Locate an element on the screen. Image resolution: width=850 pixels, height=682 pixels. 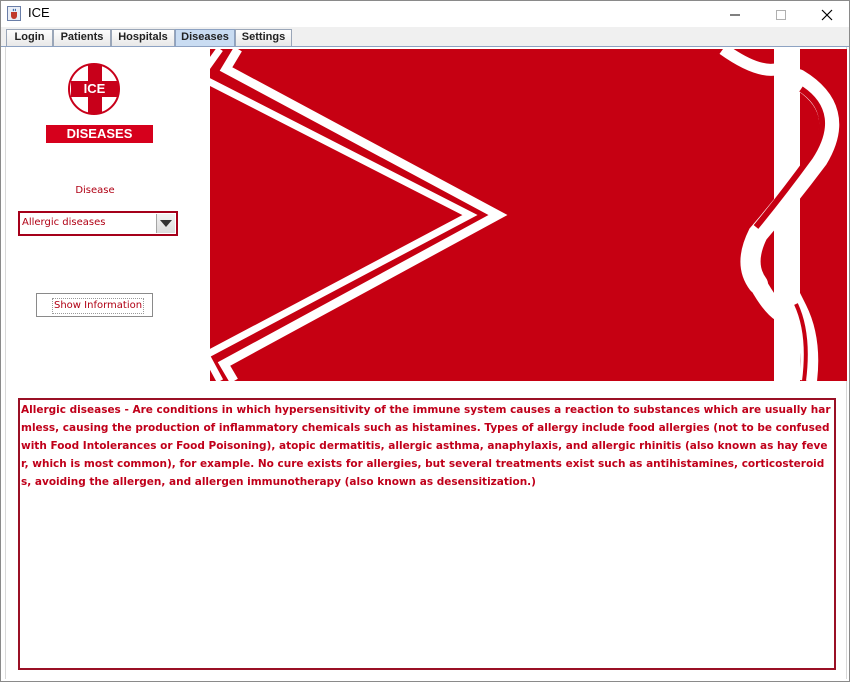
ice-logo-text: ICE is located at coordinates (94, 88).